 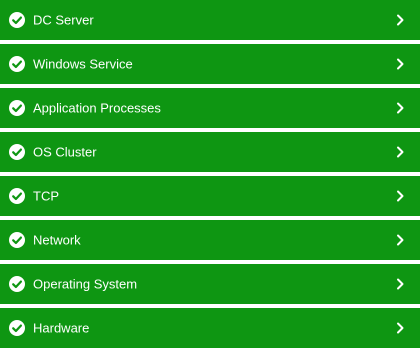 What do you see at coordinates (210, 196) in the screenshot?
I see `list-item-tcp: TCP` at bounding box center [210, 196].